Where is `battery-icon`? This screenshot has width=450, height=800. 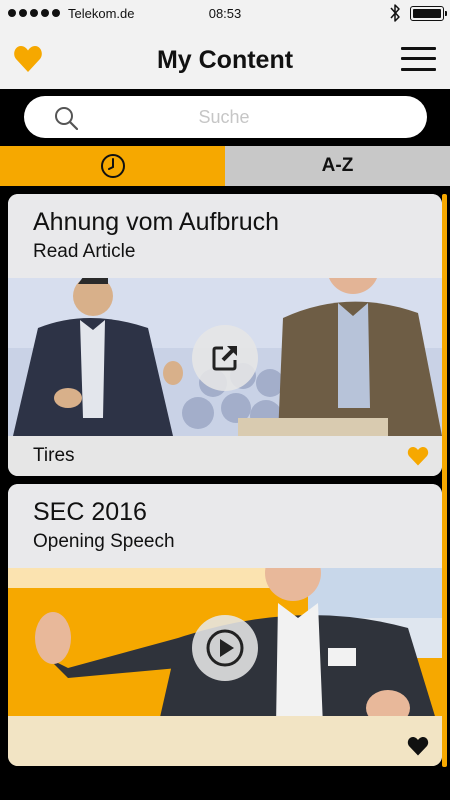
battery-icon is located at coordinates (428, 13).